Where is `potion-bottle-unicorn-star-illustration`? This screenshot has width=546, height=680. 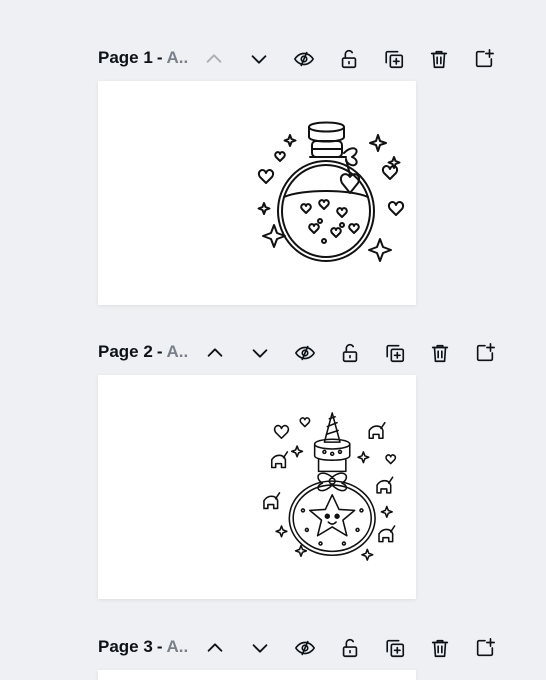 potion-bottle-unicorn-star-illustration is located at coordinates (330, 486).